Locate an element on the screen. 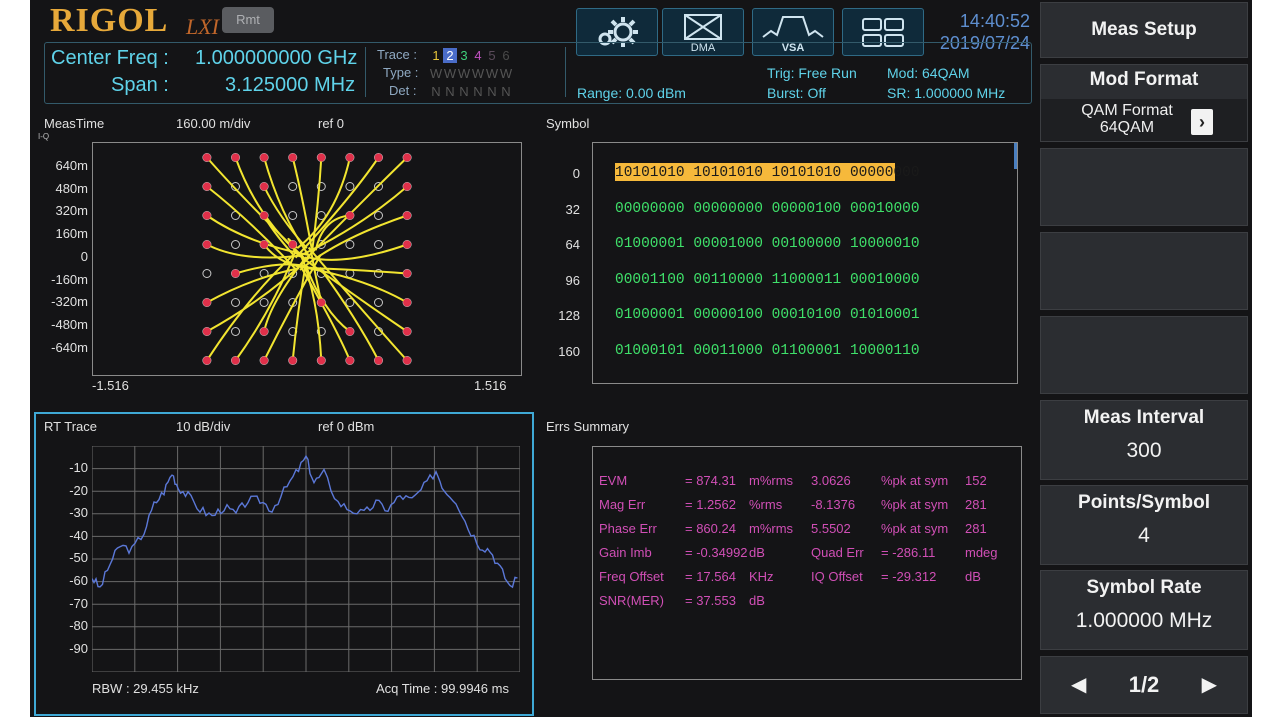 The image size is (1280, 721). prev-page-icon: ◀ is located at coordinates (1078, 685).